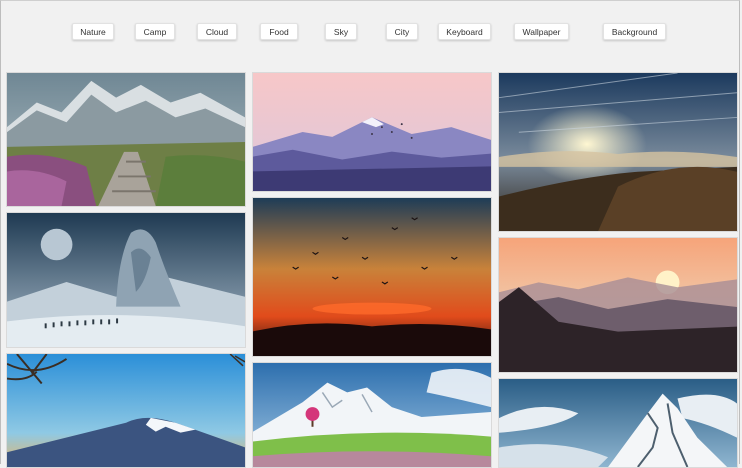 The width and height of the screenshot is (742, 468). I want to click on gallery-image-snowy-summit, so click(618, 423).